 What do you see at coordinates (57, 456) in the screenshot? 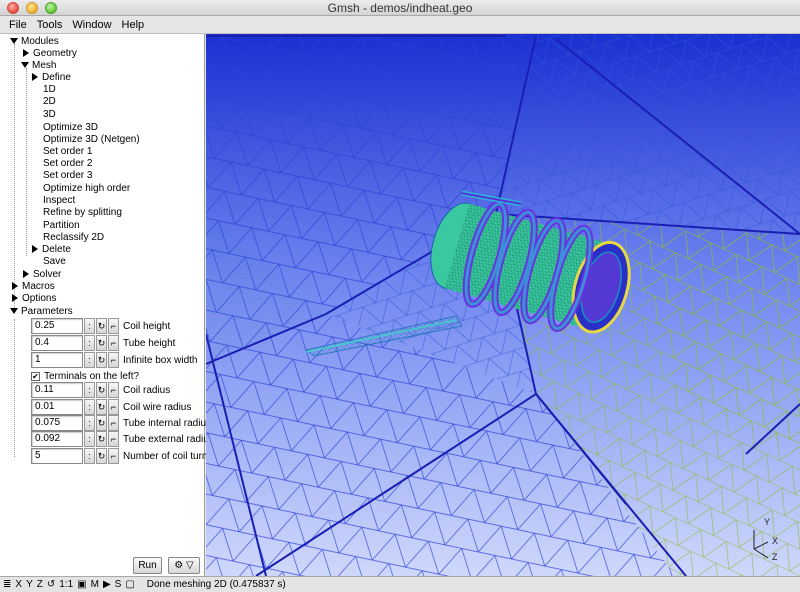
I see `param-input: 5` at bounding box center [57, 456].